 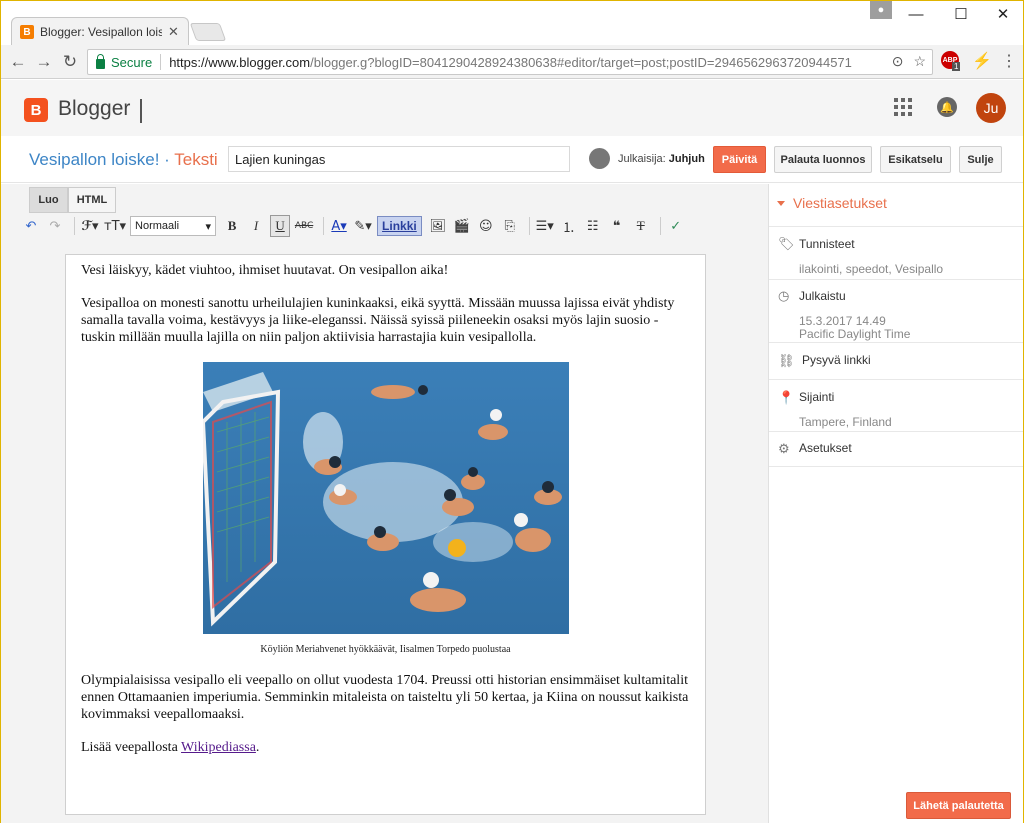 I want to click on update-button: Päivitä, so click(x=739, y=159).